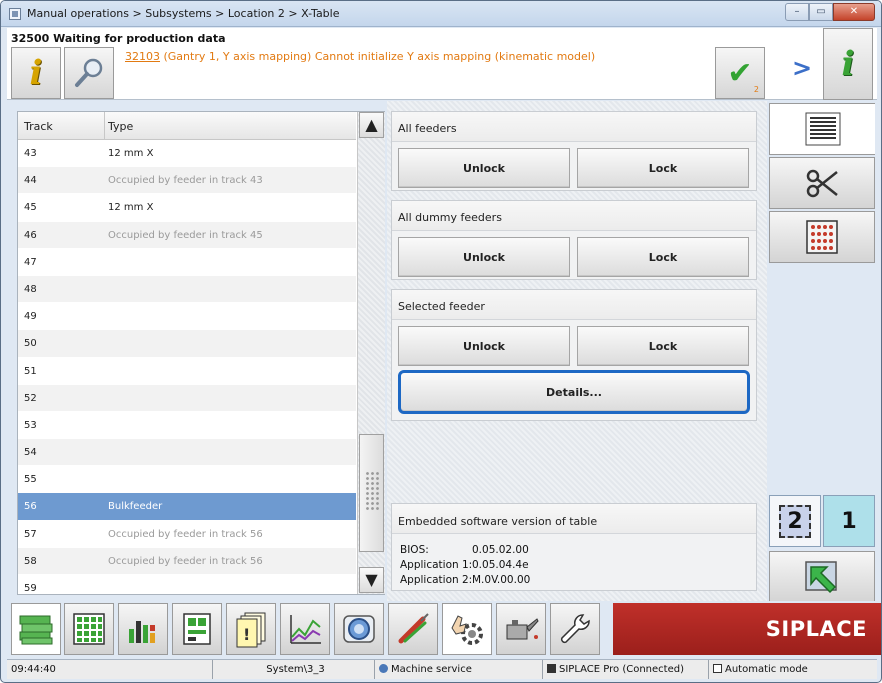 The height and width of the screenshot is (683, 882). I want to click on bios-value: 0.05.02.00, so click(500, 550).